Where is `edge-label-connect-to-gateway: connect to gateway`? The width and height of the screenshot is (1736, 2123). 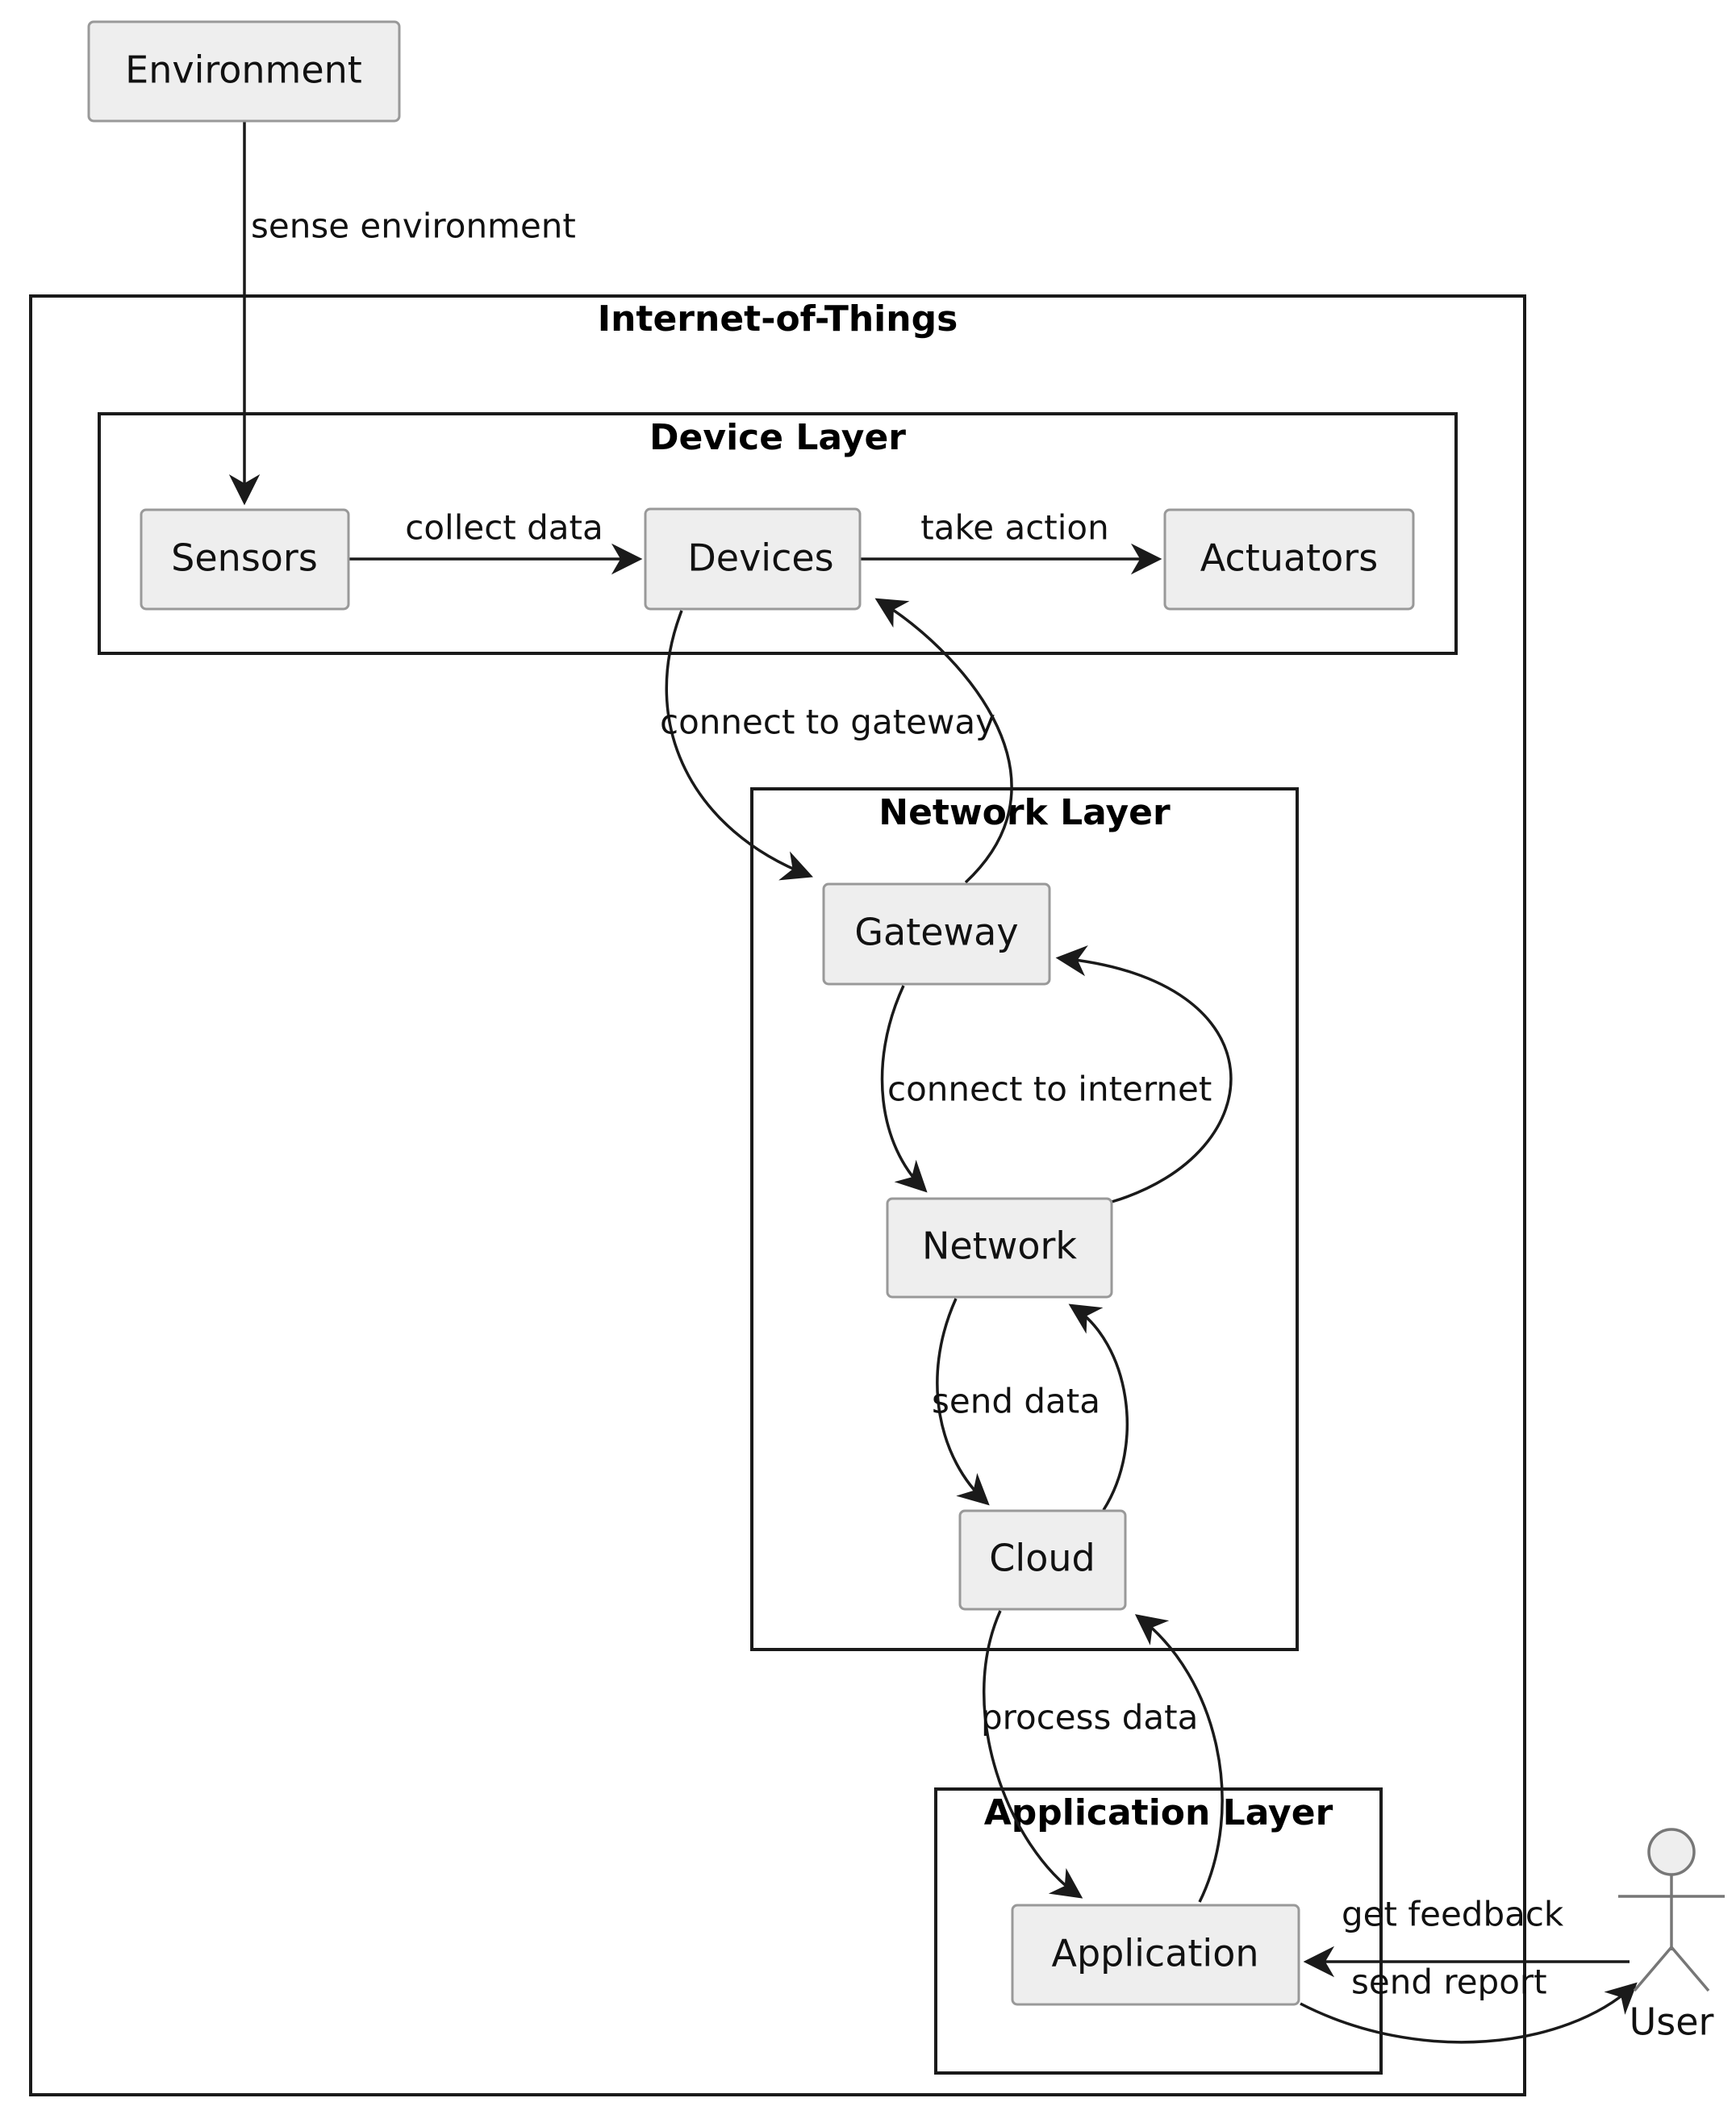 edge-label-connect-to-gateway: connect to gateway is located at coordinates (827, 722).